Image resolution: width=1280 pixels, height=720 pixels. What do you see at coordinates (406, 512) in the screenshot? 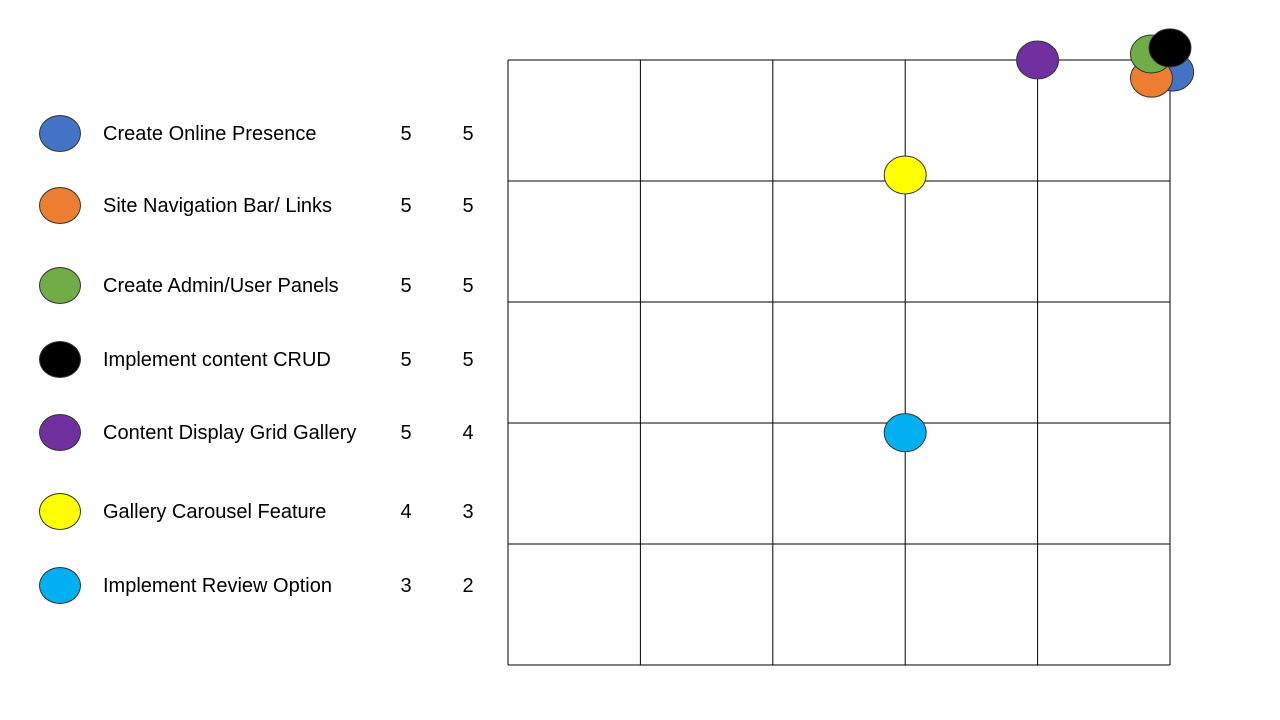
I see `legend-value-1: 4` at bounding box center [406, 512].